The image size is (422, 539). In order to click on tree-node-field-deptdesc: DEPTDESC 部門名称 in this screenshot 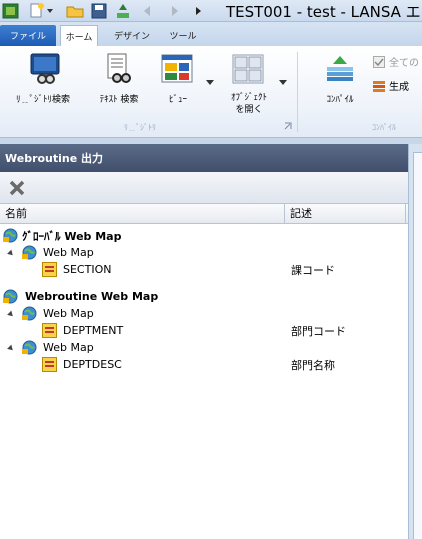, I will do `click(204, 364)`.